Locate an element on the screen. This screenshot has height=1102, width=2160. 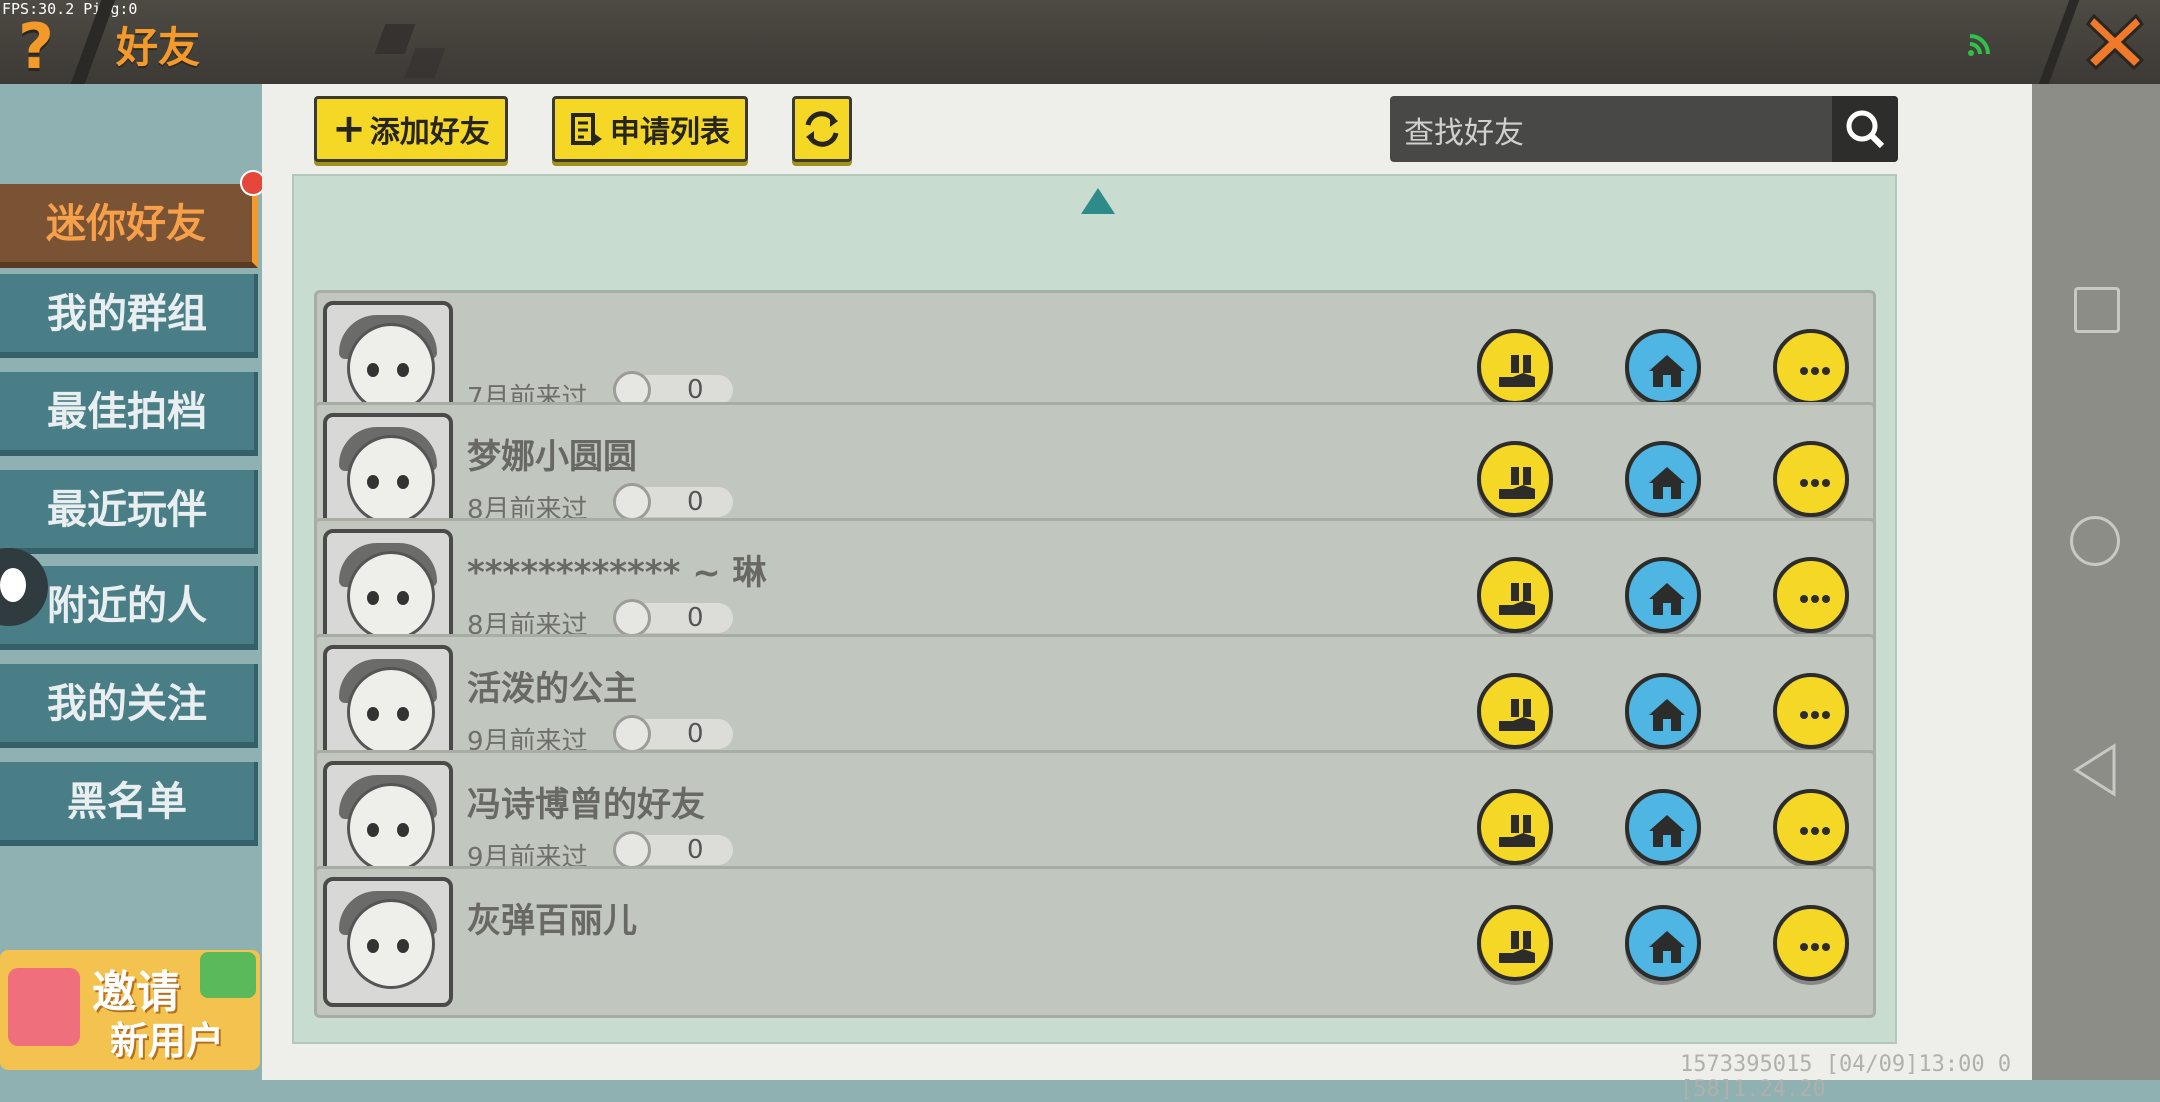
friend-name: 灰弹百丽儿 is located at coordinates (552, 921).